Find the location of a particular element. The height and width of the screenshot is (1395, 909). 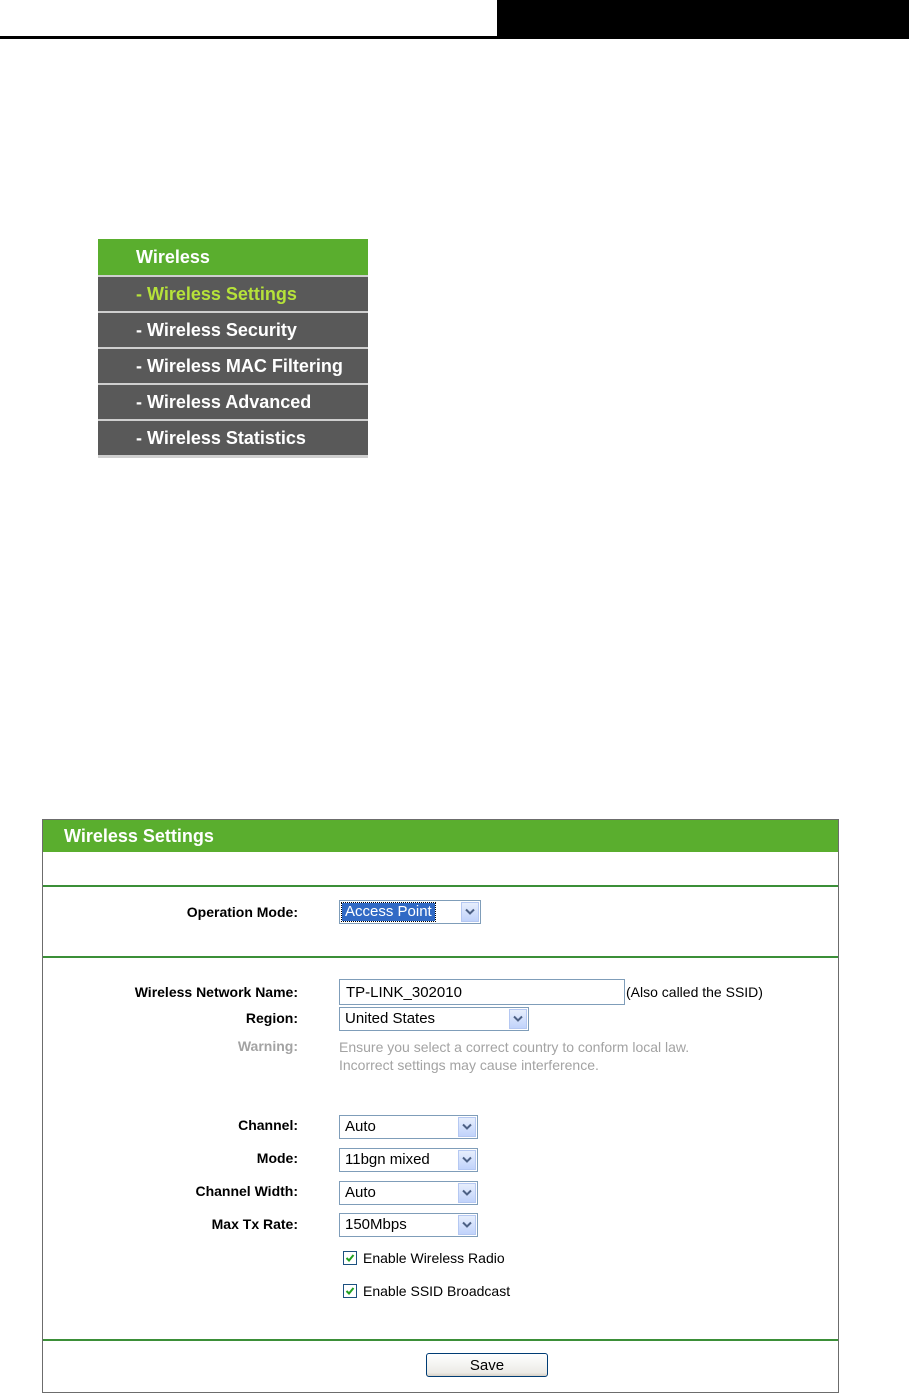

network-name-input is located at coordinates (482, 992).